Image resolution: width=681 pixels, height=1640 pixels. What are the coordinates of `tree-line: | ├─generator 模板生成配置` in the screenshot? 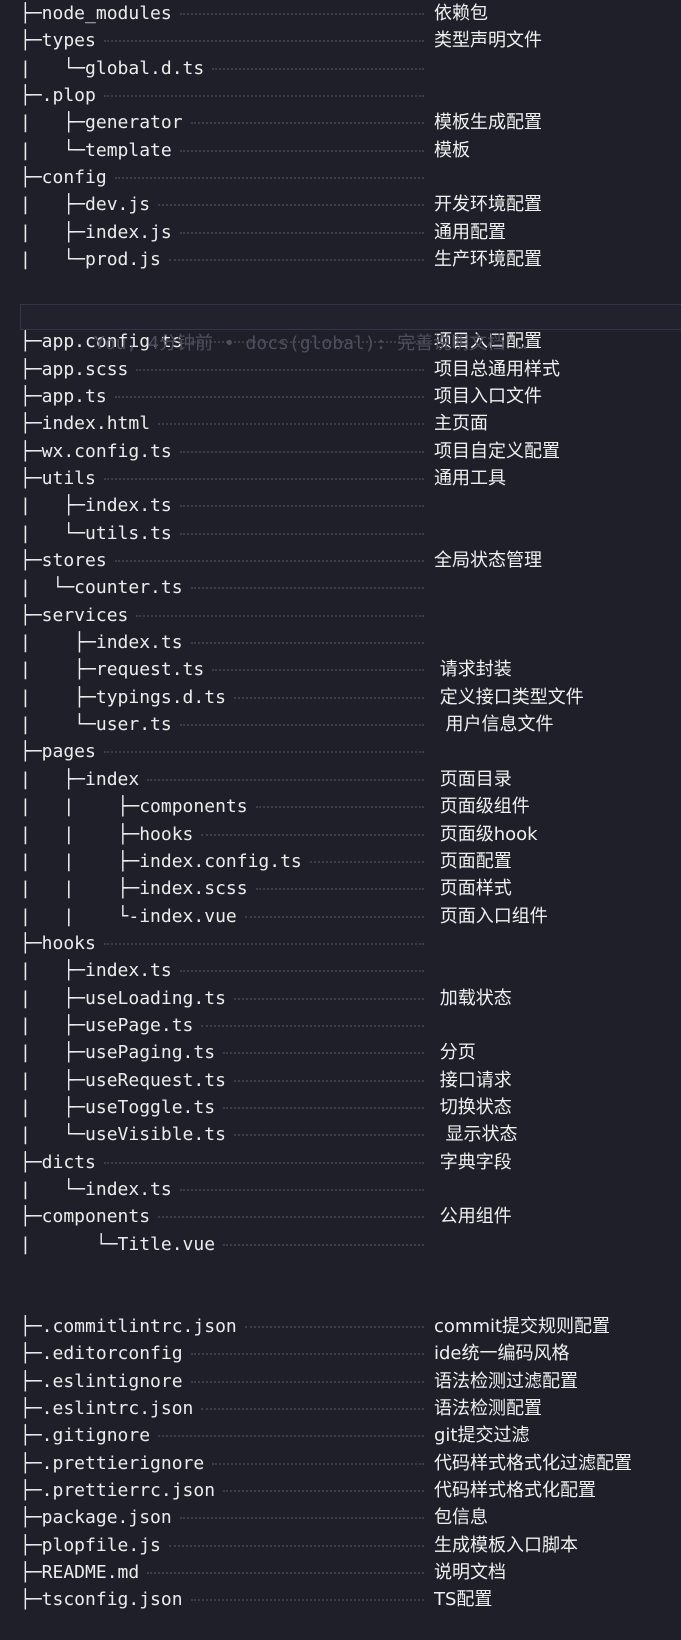 It's located at (340, 122).